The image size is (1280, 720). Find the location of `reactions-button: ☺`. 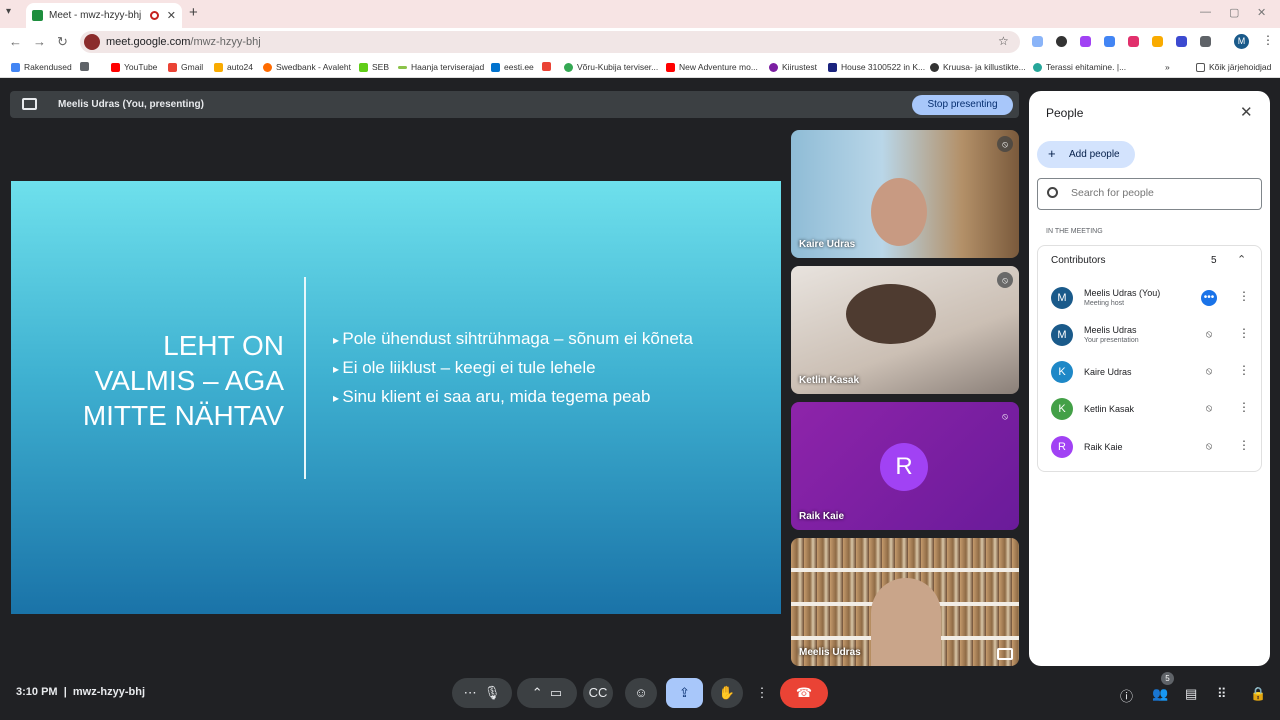

reactions-button: ☺ is located at coordinates (641, 693).